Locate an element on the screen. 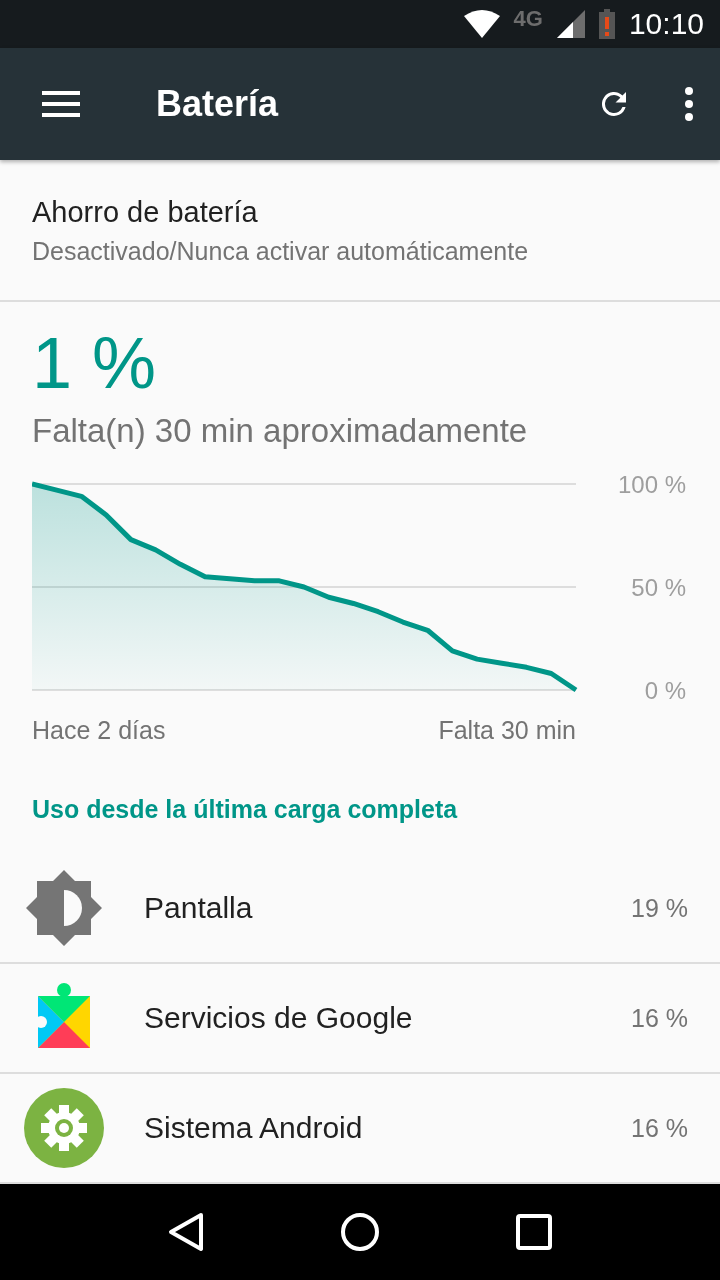 Image resolution: width=720 pixels, height=1280 pixels. section-header: Uso desde la última carga completa is located at coordinates (245, 809).